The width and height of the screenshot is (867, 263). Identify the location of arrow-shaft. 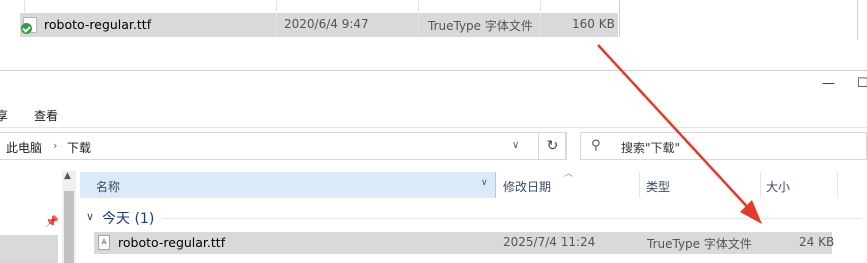
(675, 128).